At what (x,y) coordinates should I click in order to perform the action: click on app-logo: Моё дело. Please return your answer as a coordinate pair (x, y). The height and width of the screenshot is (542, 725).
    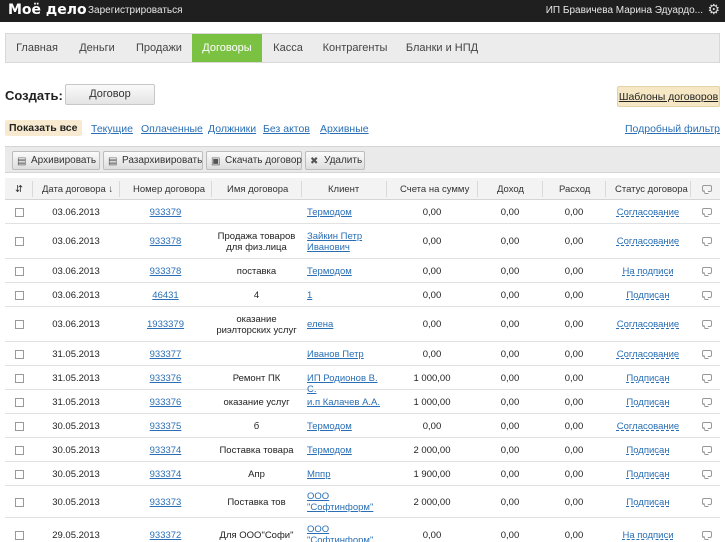
    Looking at the image, I should click on (47, 10).